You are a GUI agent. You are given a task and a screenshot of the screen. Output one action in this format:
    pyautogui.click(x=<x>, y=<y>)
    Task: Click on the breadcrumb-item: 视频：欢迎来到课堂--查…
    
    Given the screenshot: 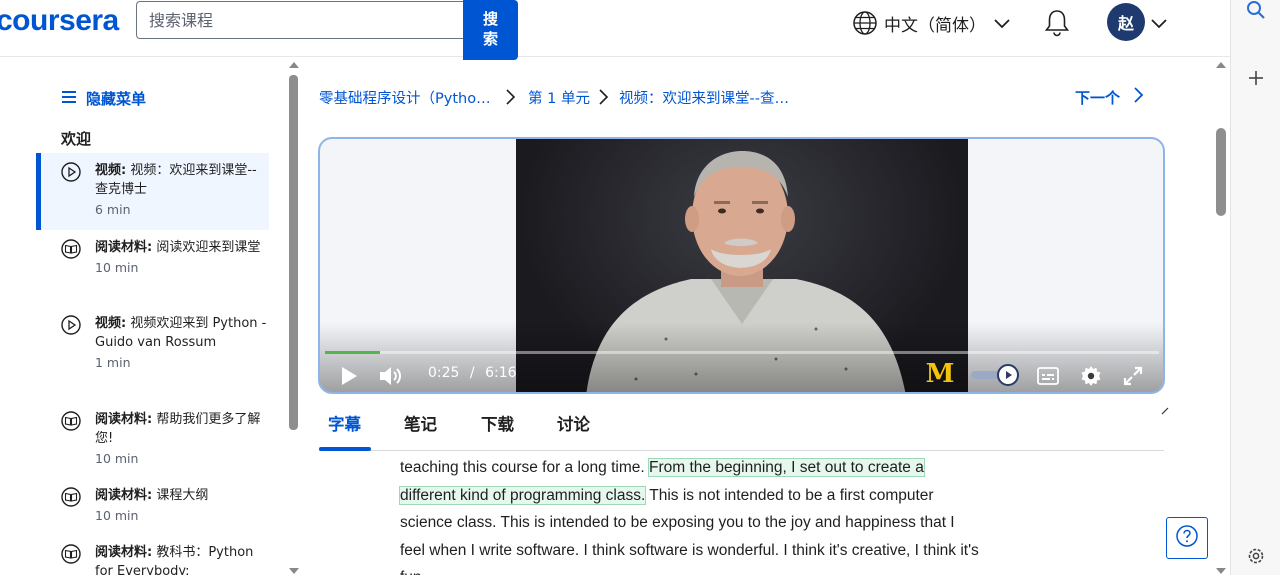 What is the action you would take?
    pyautogui.click(x=704, y=97)
    